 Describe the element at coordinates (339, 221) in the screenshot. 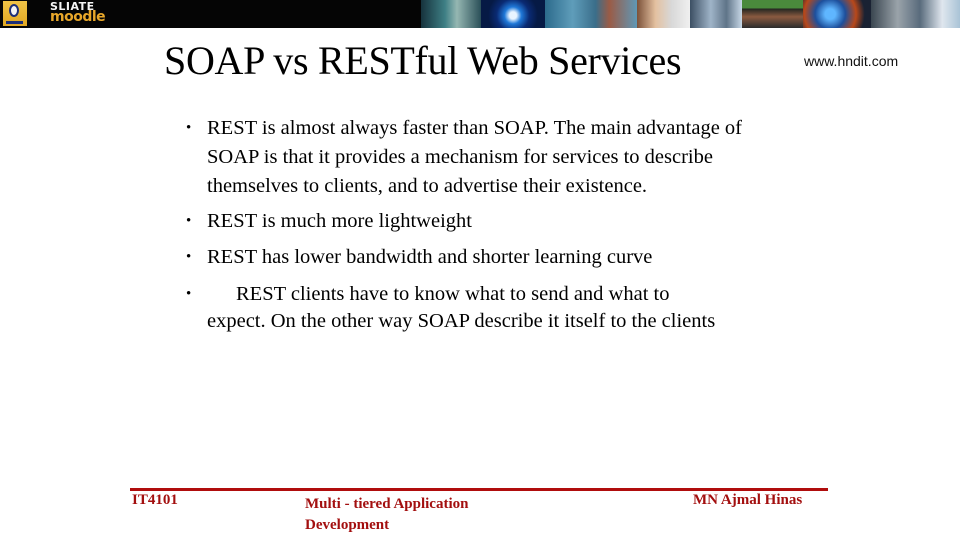

I see `bullet-text: REST is much more lightweight` at that location.